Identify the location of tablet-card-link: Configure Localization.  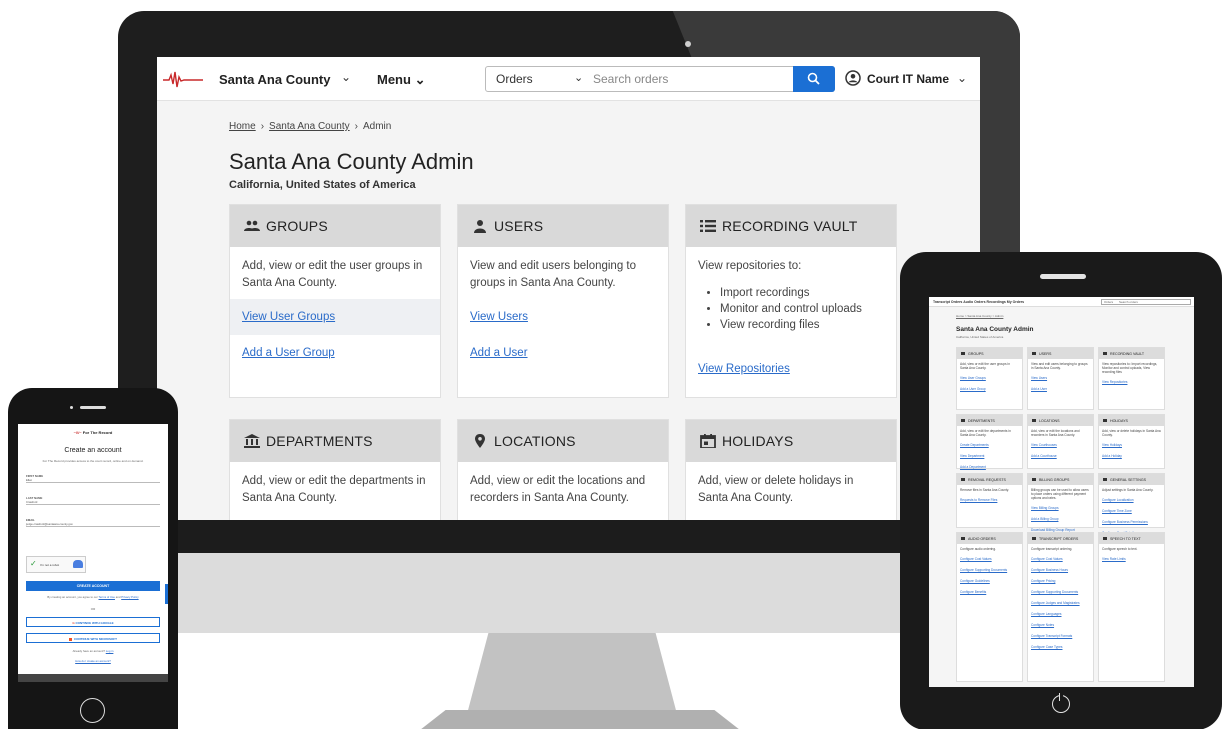
(1131, 500).